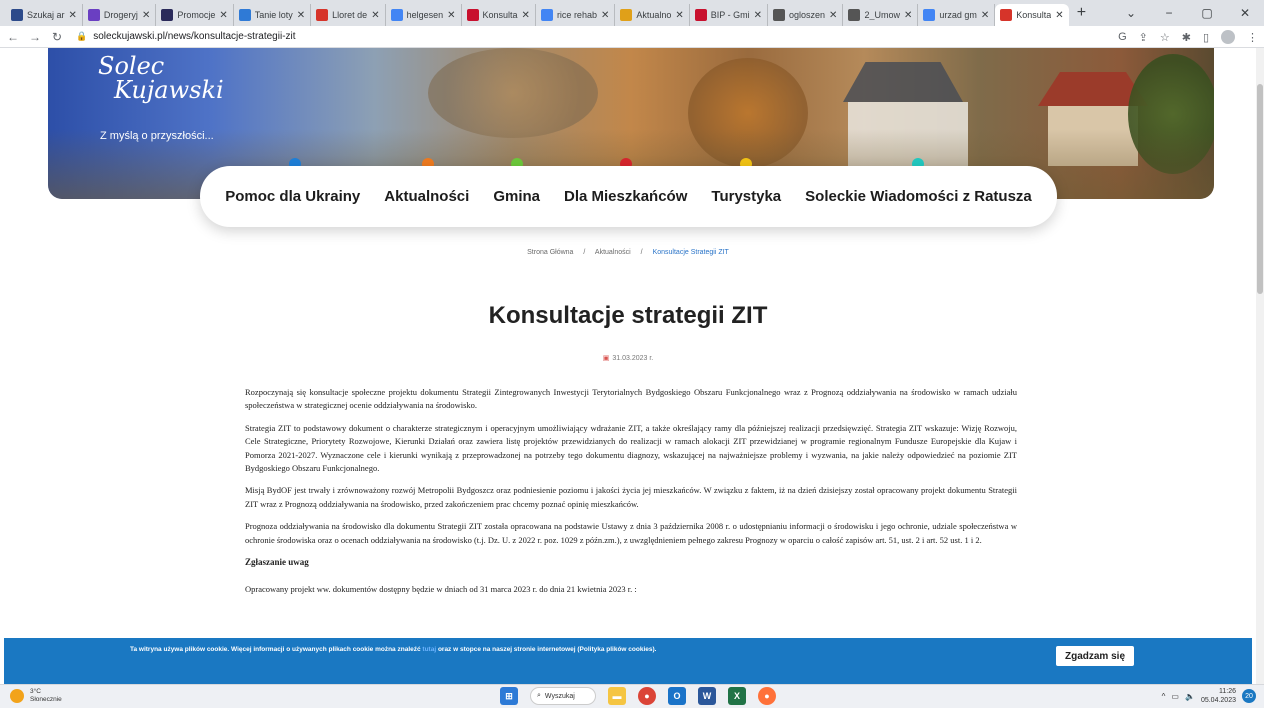 The height and width of the screenshot is (708, 1264). Describe the element at coordinates (1218, 696) in the screenshot. I see `clock: 11:26 05.04.2023` at that location.